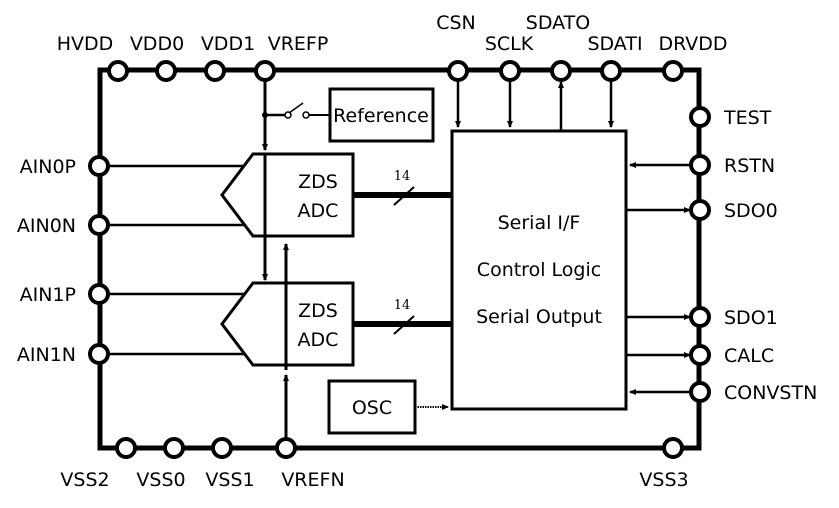 This screenshot has height=508, width=839. What do you see at coordinates (770, 393) in the screenshot?
I see `label-convstn: CONVSTN` at bounding box center [770, 393].